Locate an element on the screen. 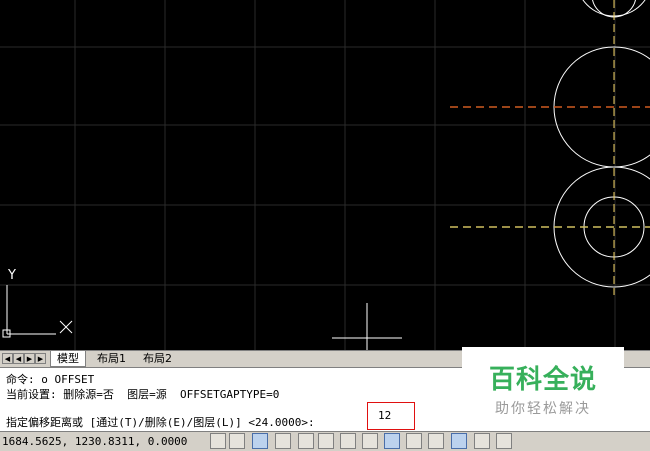 The width and height of the screenshot is (650, 451). sc-icon is located at coordinates (459, 441).